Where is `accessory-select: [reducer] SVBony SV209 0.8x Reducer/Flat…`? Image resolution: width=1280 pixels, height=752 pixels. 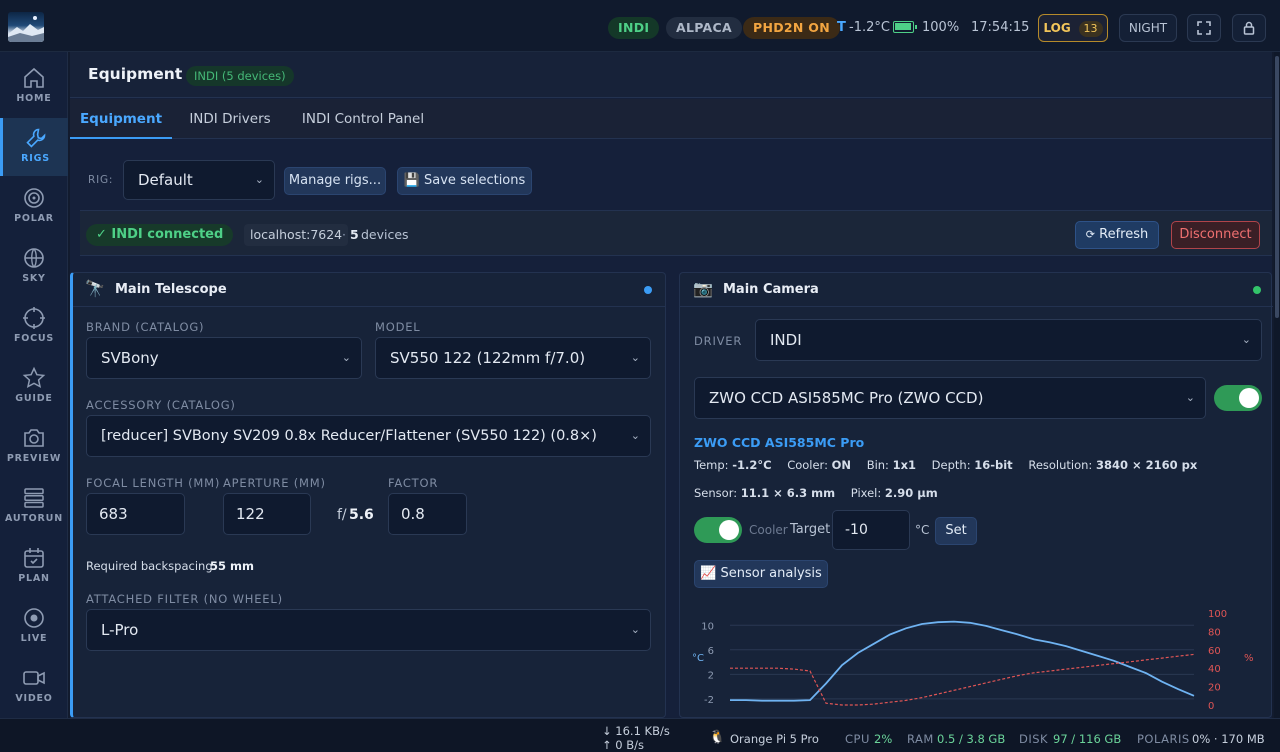 accessory-select: [reducer] SVBony SV209 0.8x Reducer/Flat… is located at coordinates (368, 436).